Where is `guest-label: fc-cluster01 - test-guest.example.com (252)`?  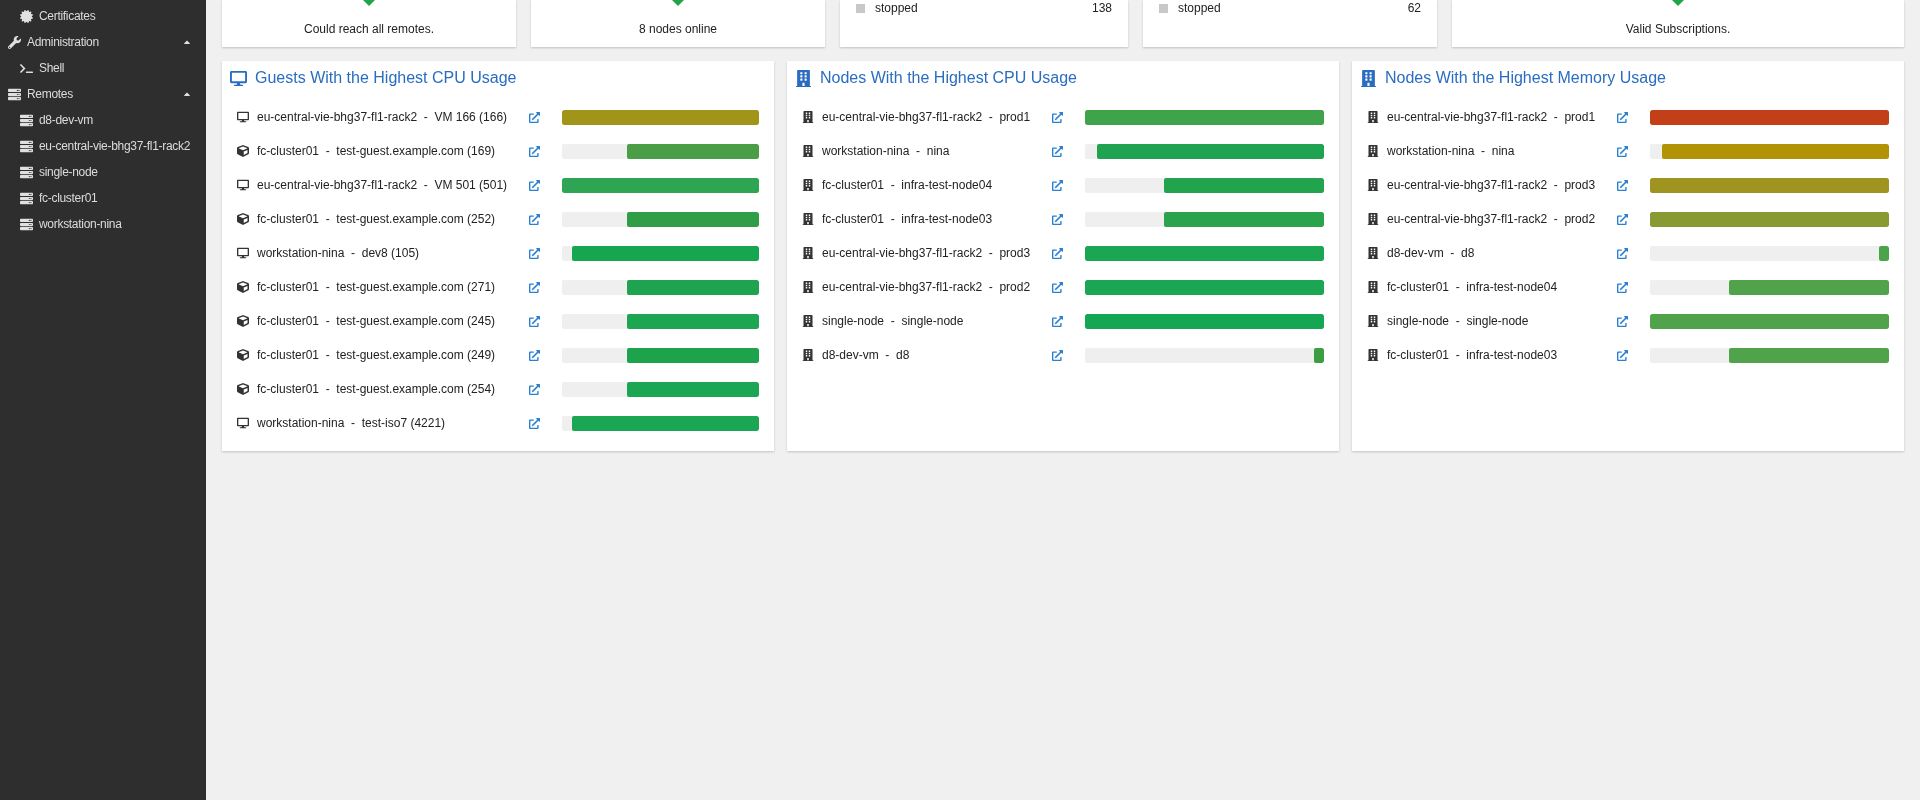 guest-label: fc-cluster01 - test-guest.example.com (252) is located at coordinates (376, 219).